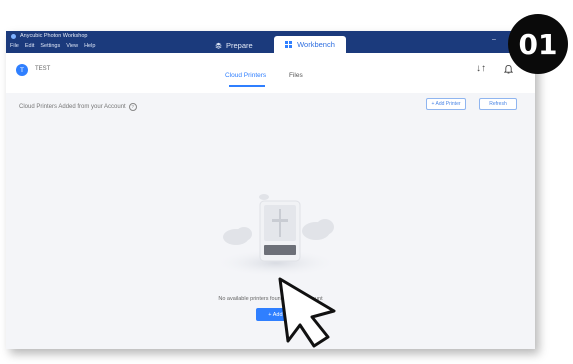 This screenshot has width=573, height=364. Describe the element at coordinates (132, 107) in the screenshot. I see `help-icon: ?` at that location.